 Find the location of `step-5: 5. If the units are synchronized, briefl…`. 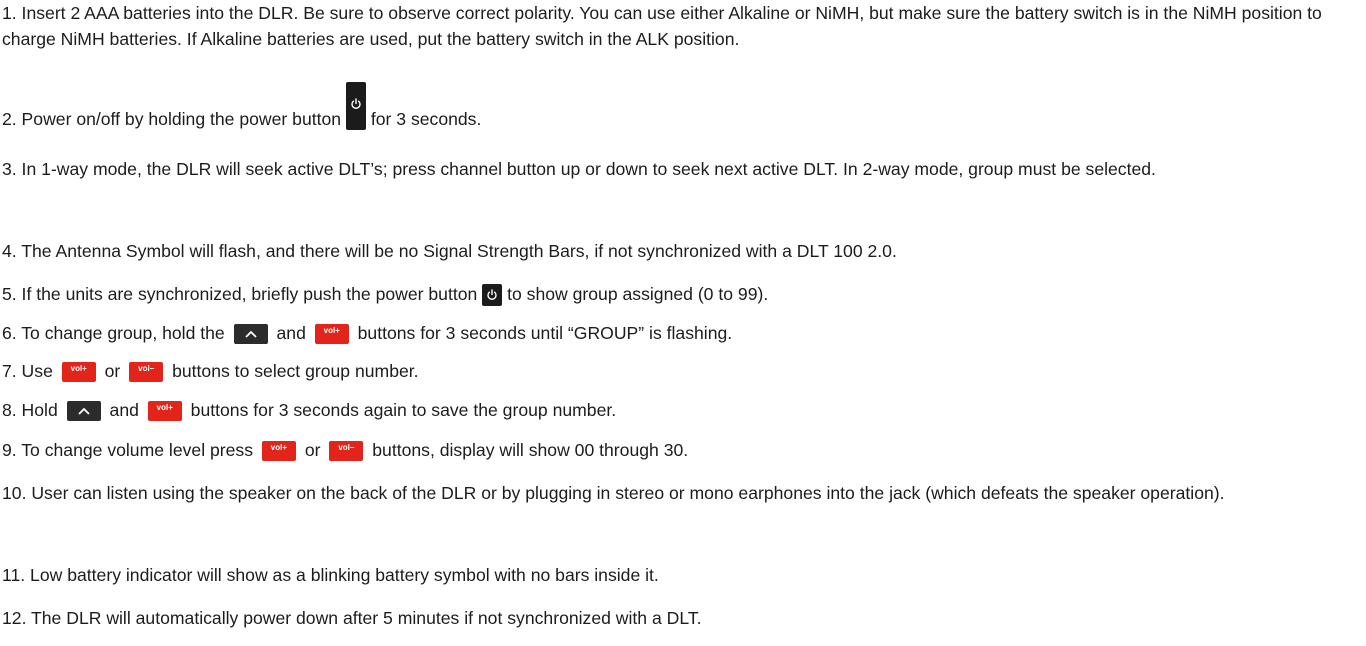

step-5: 5. If the units are synchronized, briefl… is located at coordinates (682, 294).